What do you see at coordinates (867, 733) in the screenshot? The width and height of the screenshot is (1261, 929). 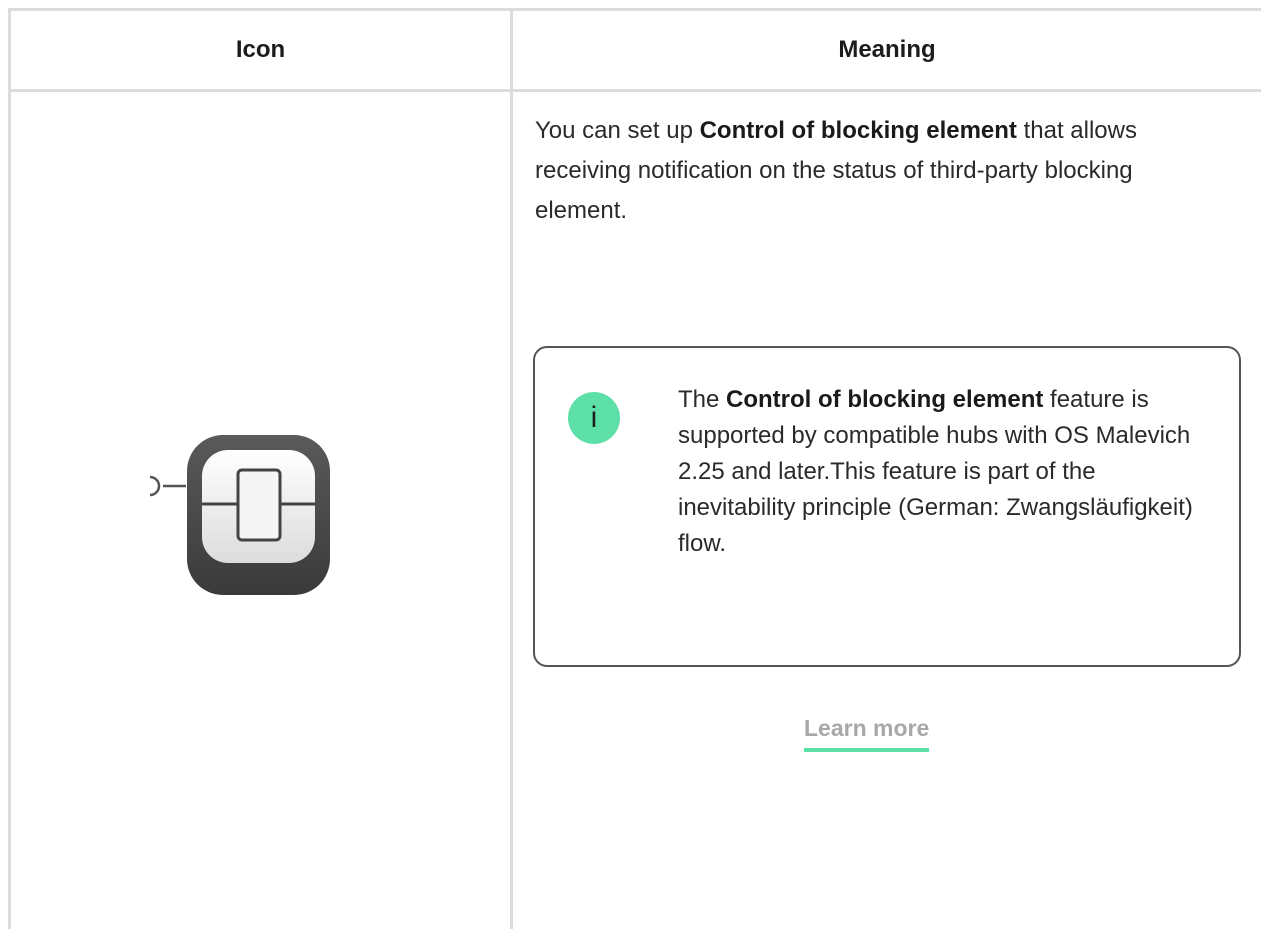 I see `learn-more-link: Learn more` at bounding box center [867, 733].